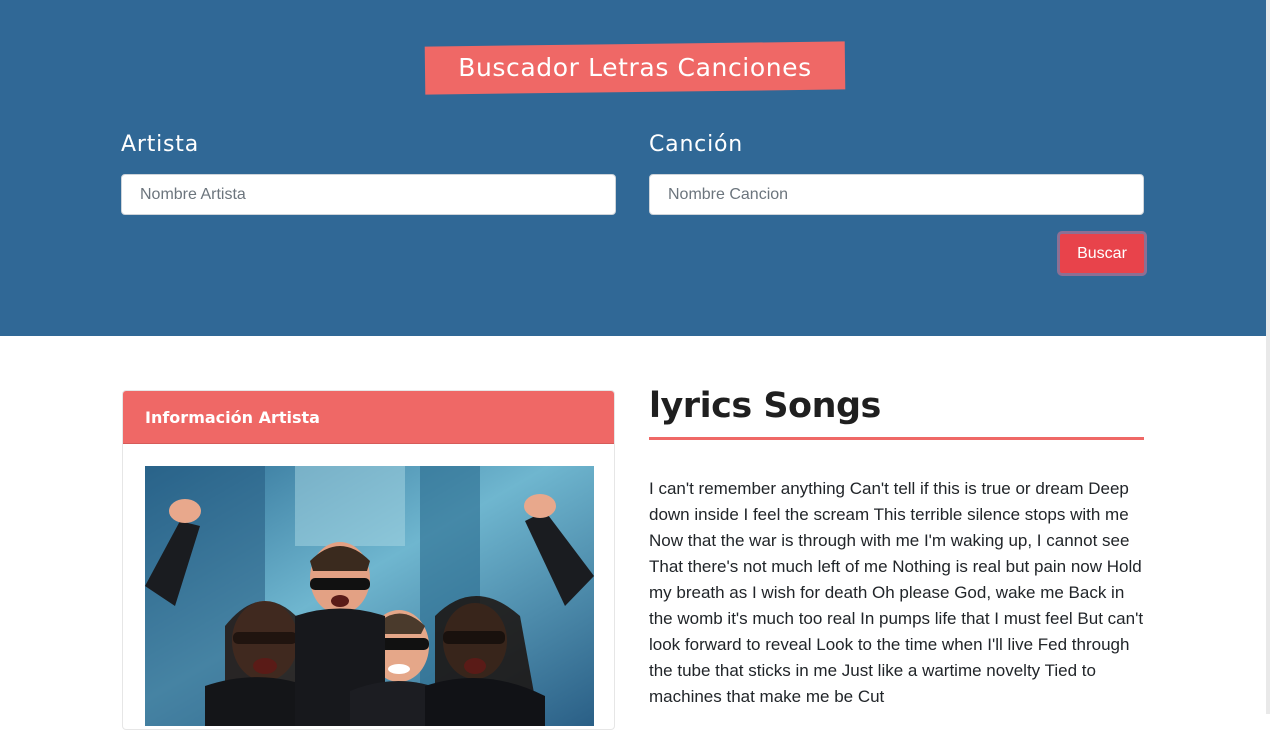  What do you see at coordinates (1268, 357) in the screenshot?
I see `page-scrollbar` at bounding box center [1268, 357].